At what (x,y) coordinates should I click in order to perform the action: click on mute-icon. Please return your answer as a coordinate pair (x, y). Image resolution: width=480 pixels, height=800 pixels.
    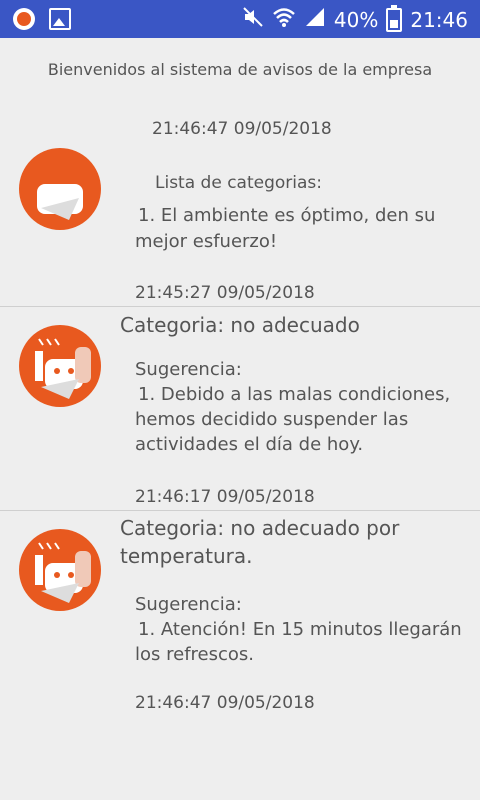
    Looking at the image, I should click on (253, 19).